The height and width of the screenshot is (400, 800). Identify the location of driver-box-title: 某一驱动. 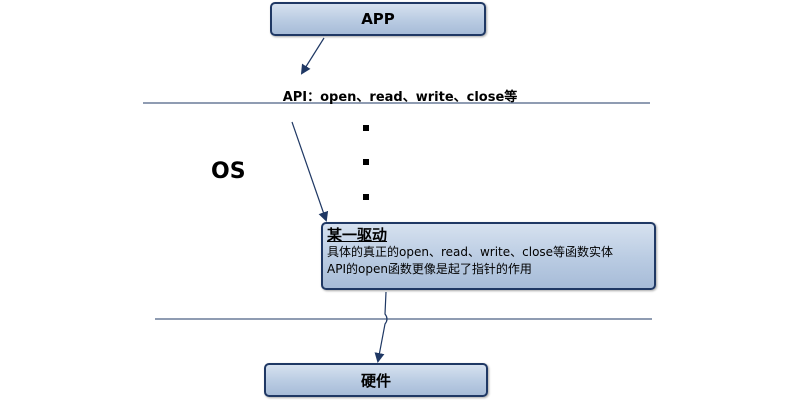
(357, 235).